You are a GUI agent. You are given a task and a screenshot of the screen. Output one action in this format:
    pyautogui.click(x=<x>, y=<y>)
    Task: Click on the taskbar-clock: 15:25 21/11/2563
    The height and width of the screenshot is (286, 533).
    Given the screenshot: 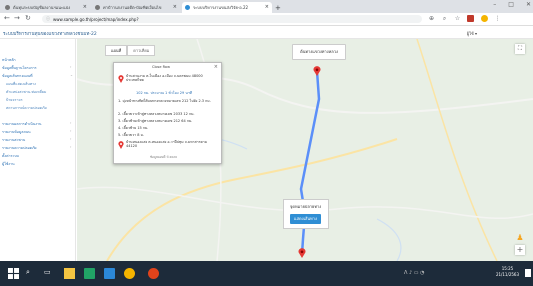 What is the action you would take?
    pyautogui.click(x=507, y=272)
    